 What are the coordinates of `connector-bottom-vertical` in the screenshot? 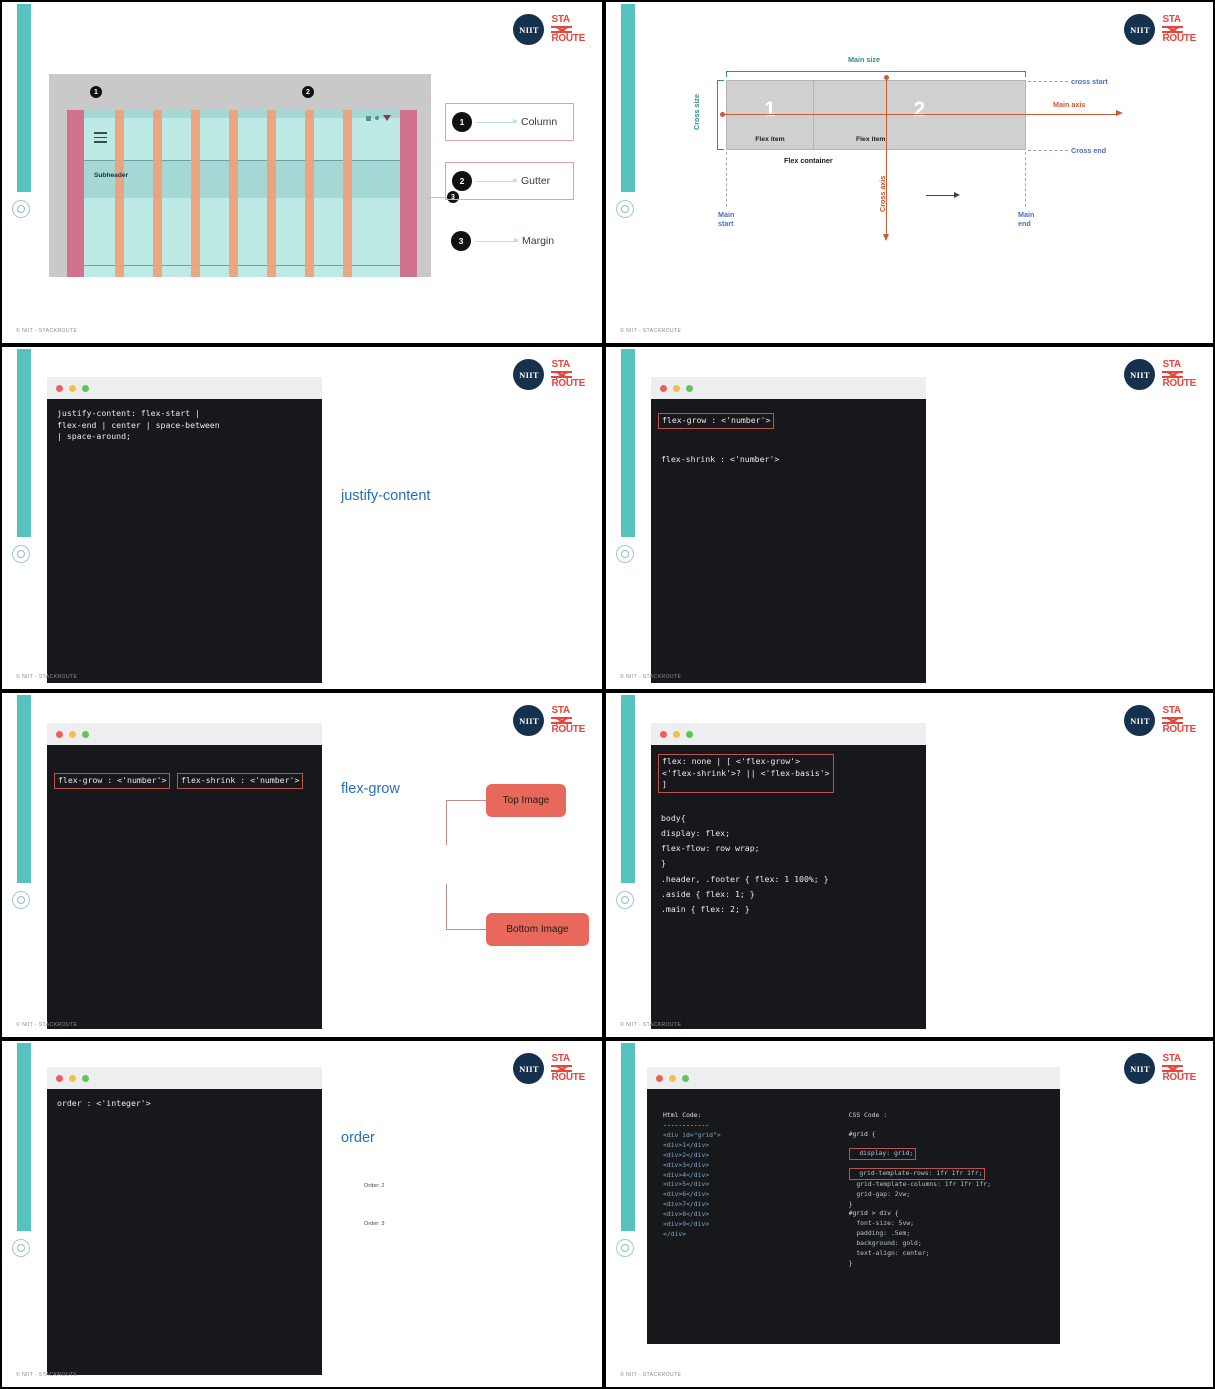 It's located at (447, 907).